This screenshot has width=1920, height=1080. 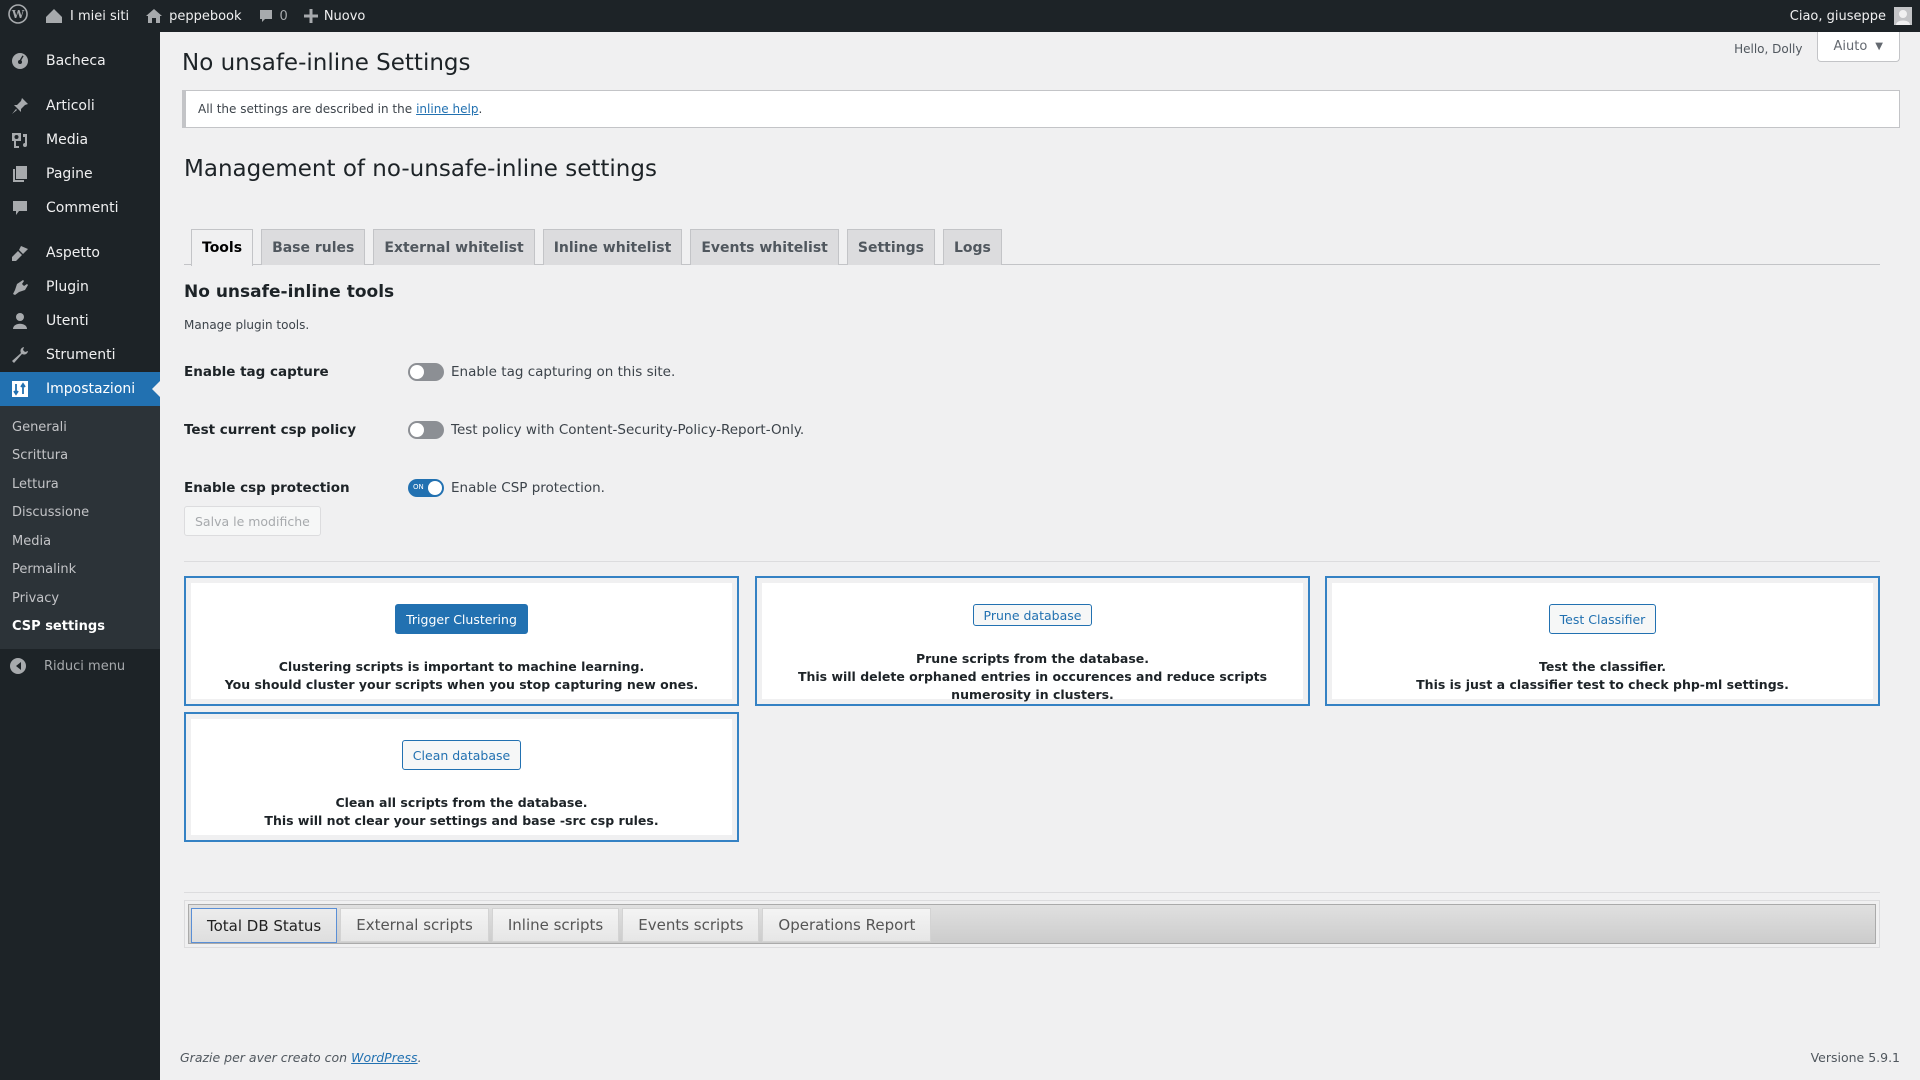 I want to click on submenu-csp-settings: CSP settings, so click(x=80, y=627).